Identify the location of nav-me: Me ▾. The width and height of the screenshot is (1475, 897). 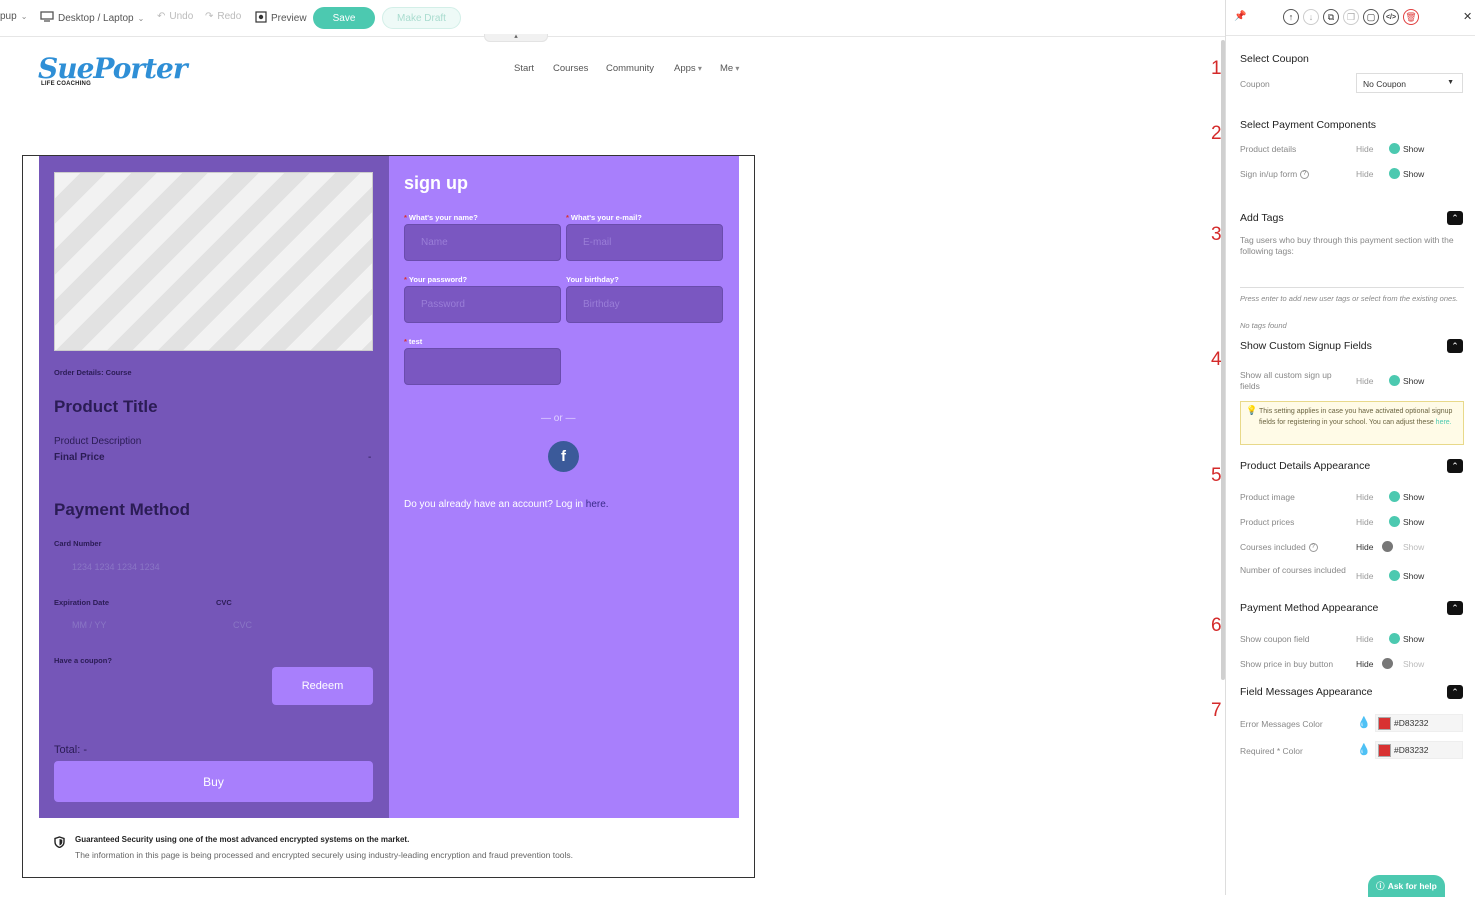
(729, 68).